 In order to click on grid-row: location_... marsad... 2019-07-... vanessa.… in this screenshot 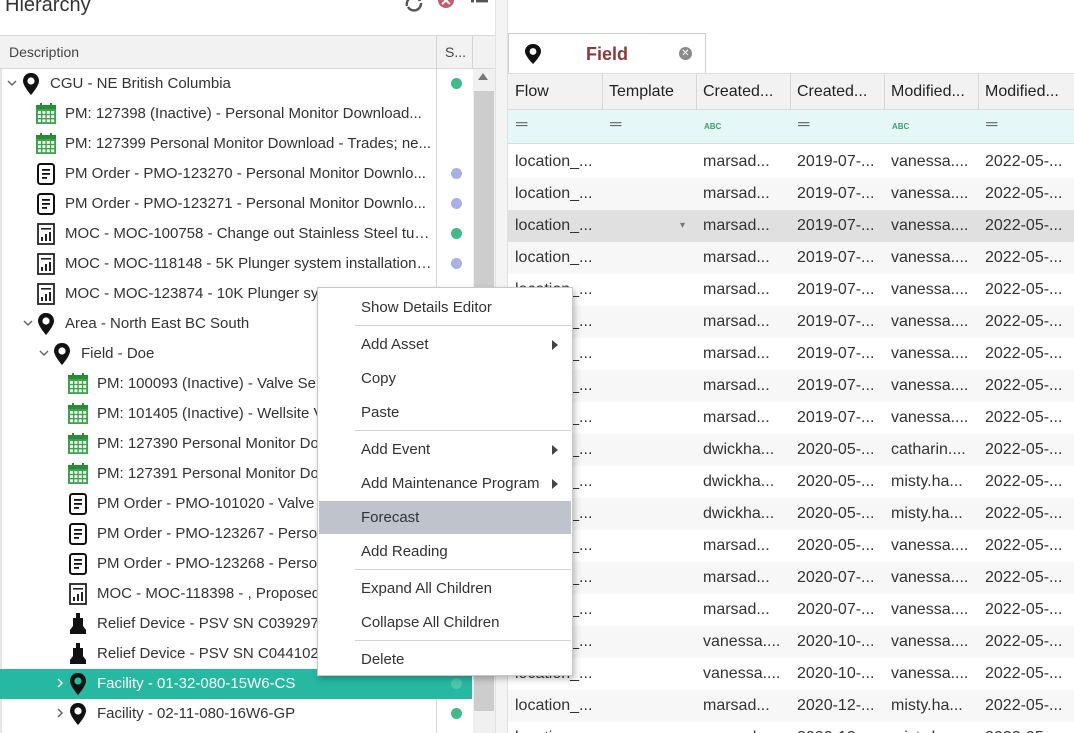, I will do `click(791, 194)`.